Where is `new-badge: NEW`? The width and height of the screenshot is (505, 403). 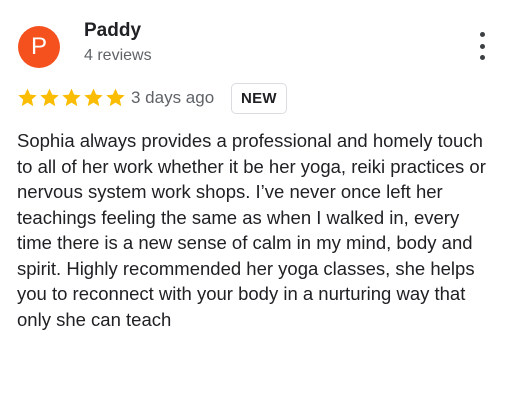 new-badge: NEW is located at coordinates (259, 98).